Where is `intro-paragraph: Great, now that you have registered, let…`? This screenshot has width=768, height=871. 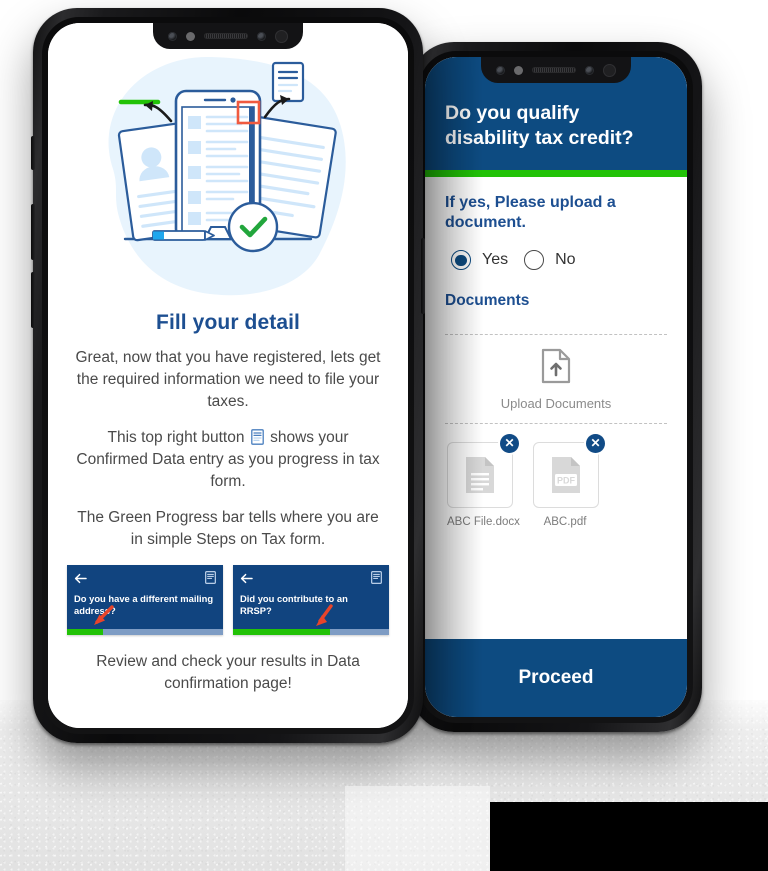
intro-paragraph: Great, now that you have registered, let… is located at coordinates (228, 379).